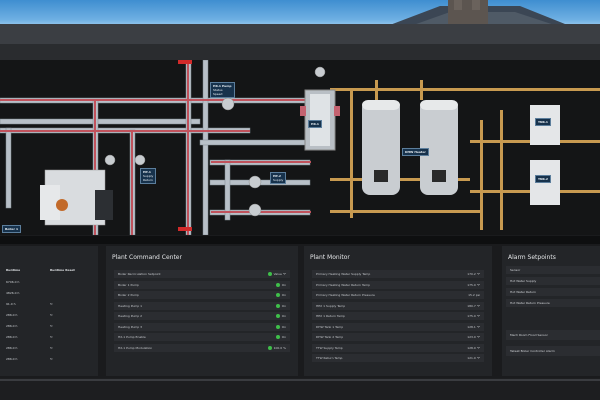 The width and height of the screenshot is (600, 400). Describe the element at coordinates (300, 240) in the screenshot. I see `section-divider` at that location.